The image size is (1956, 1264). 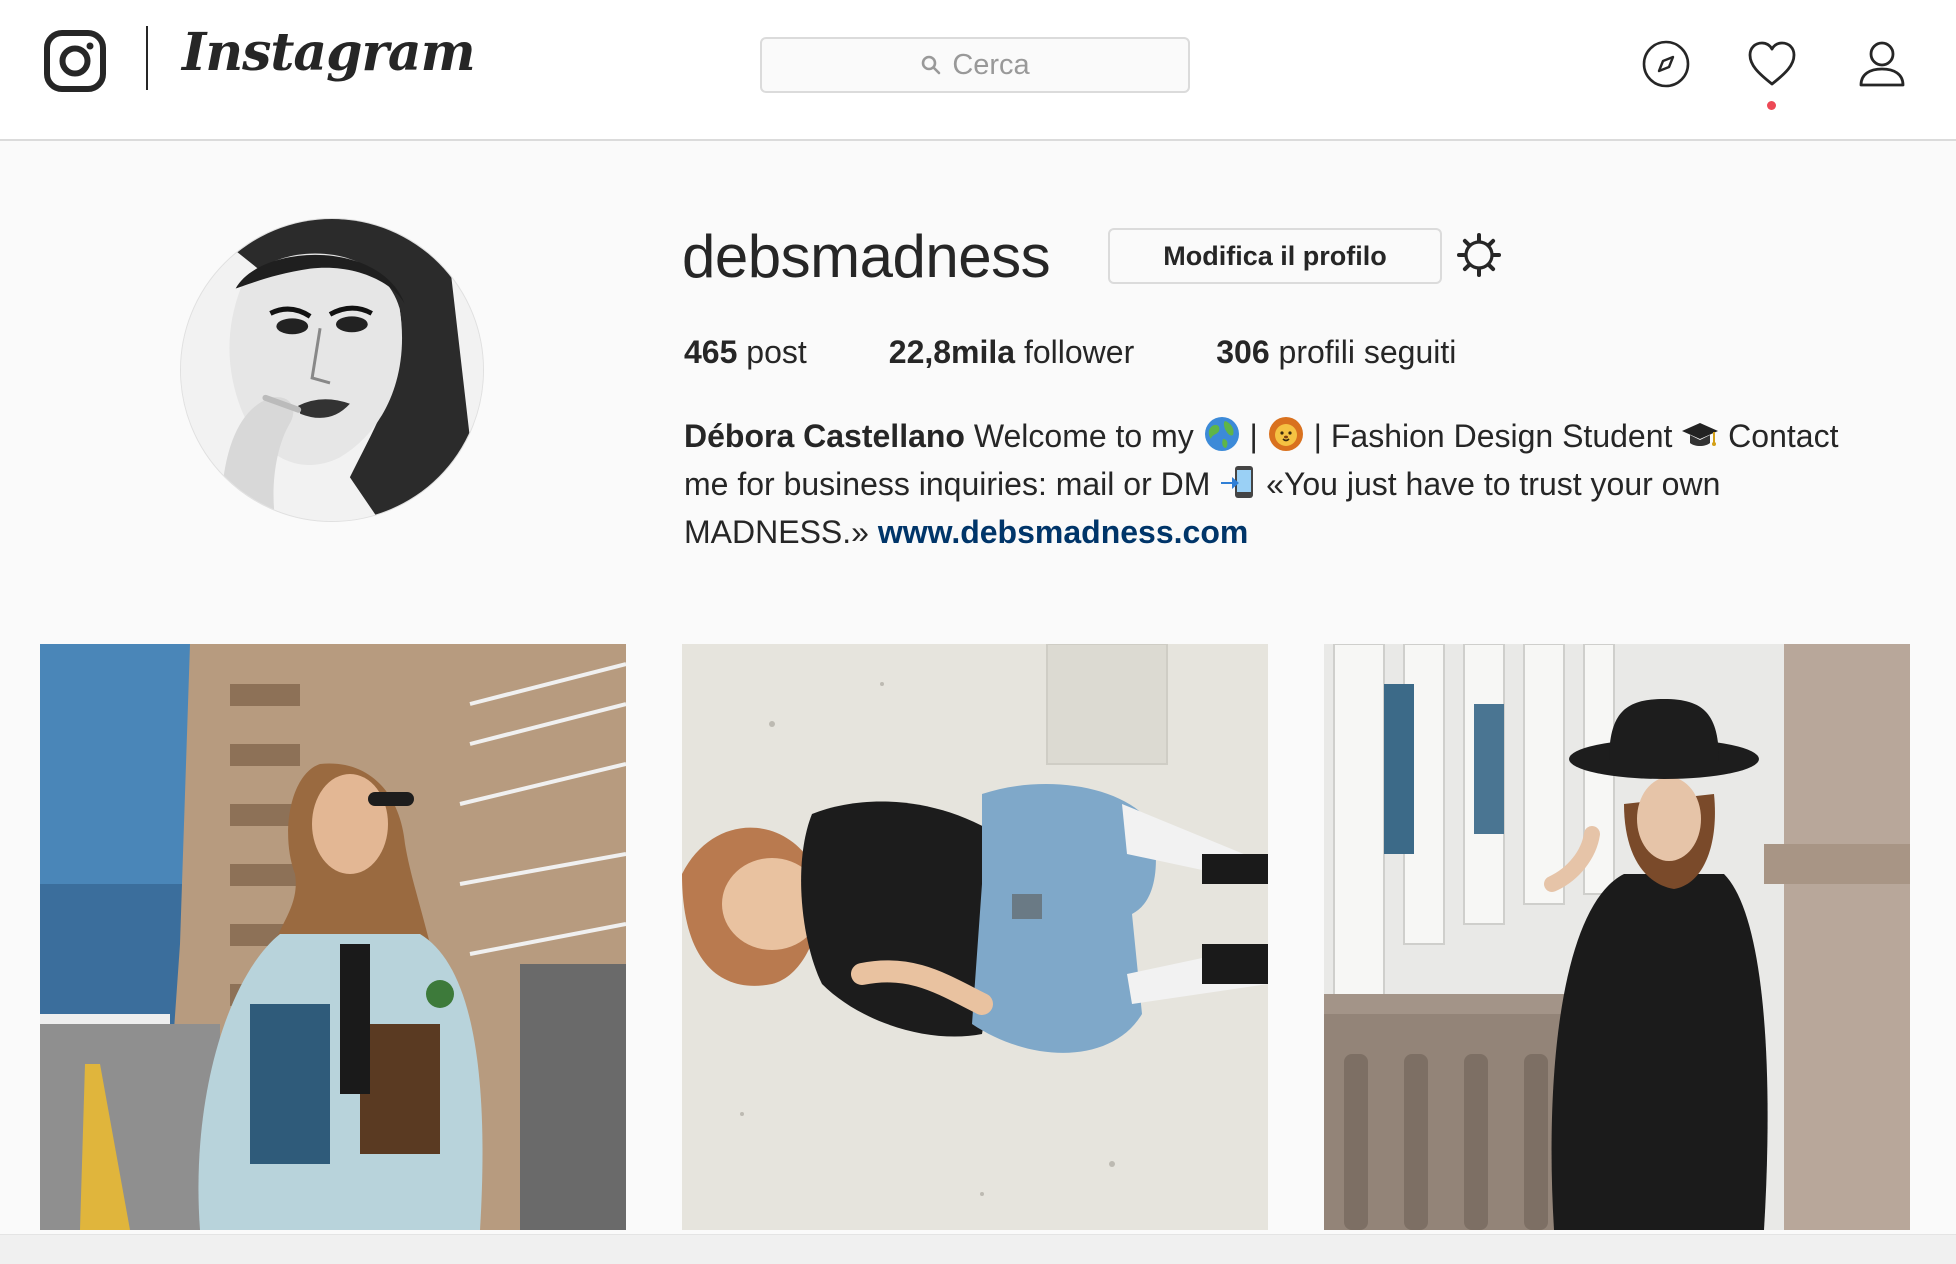 What do you see at coordinates (75, 61) in the screenshot?
I see `instagram-logo-icon` at bounding box center [75, 61].